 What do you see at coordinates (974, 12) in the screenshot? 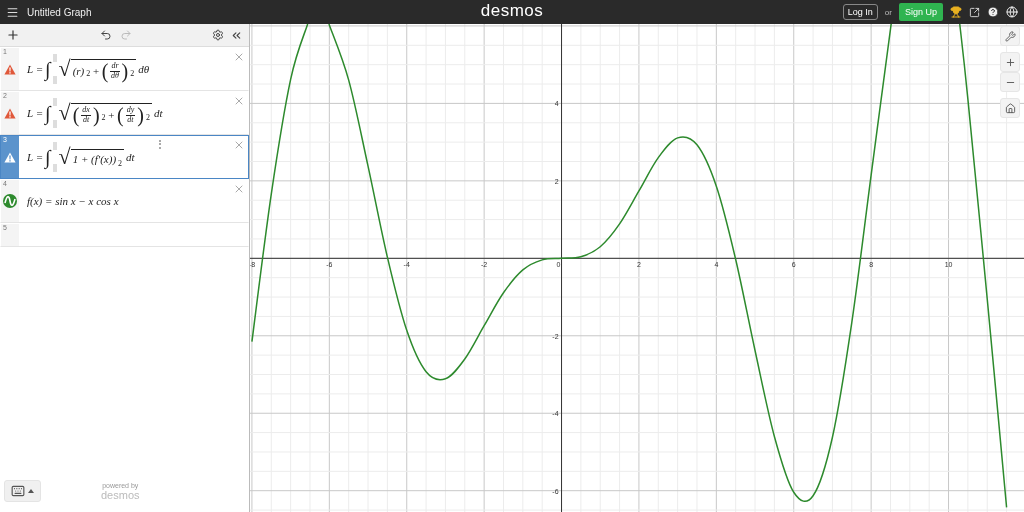
I see `share-icon` at bounding box center [974, 12].